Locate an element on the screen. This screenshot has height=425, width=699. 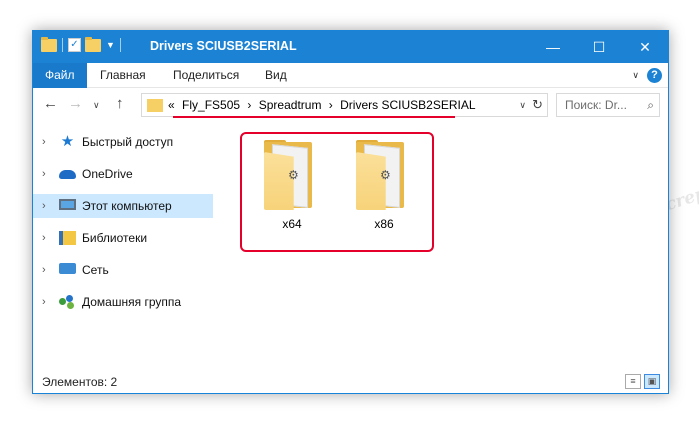
annotation-underline is located at coordinates (314, 117).